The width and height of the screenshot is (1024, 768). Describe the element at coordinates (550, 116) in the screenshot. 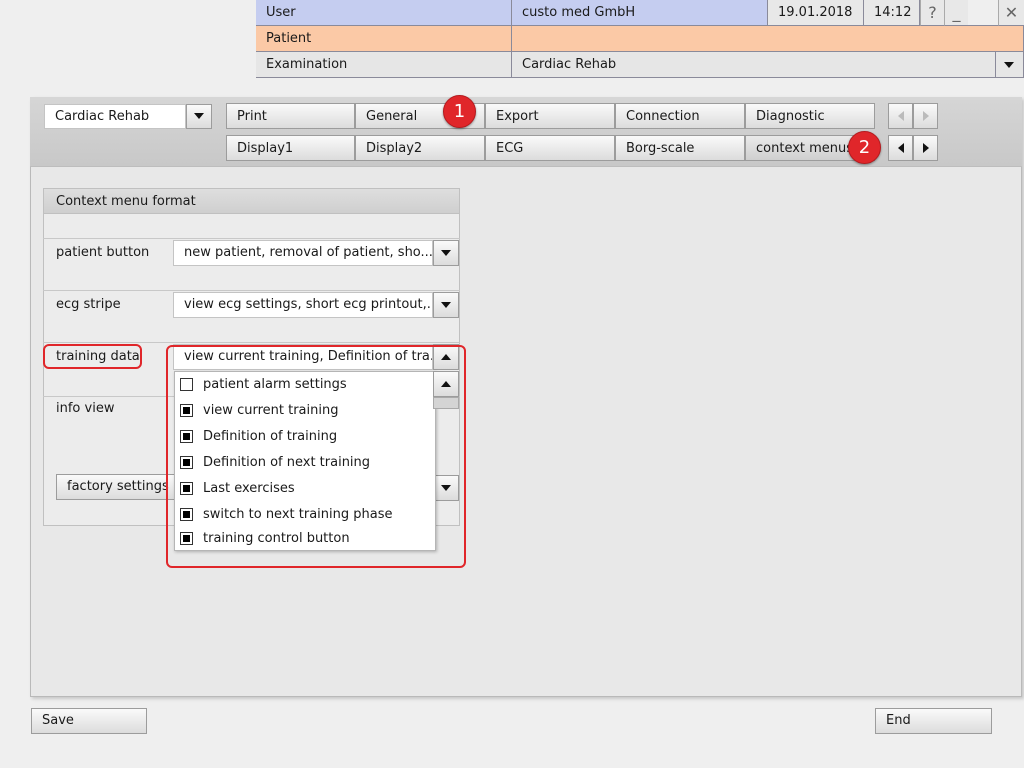

I see `tab-export: Export` at that location.